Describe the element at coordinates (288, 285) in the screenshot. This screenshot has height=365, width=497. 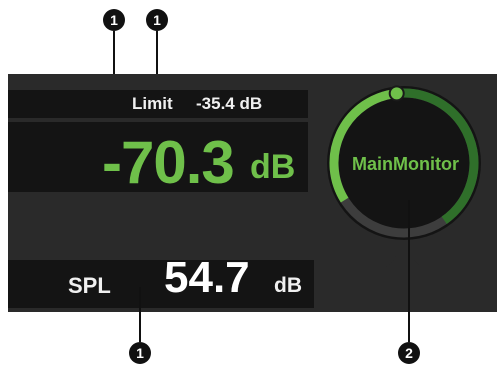
I see `spl-unit: dB` at that location.